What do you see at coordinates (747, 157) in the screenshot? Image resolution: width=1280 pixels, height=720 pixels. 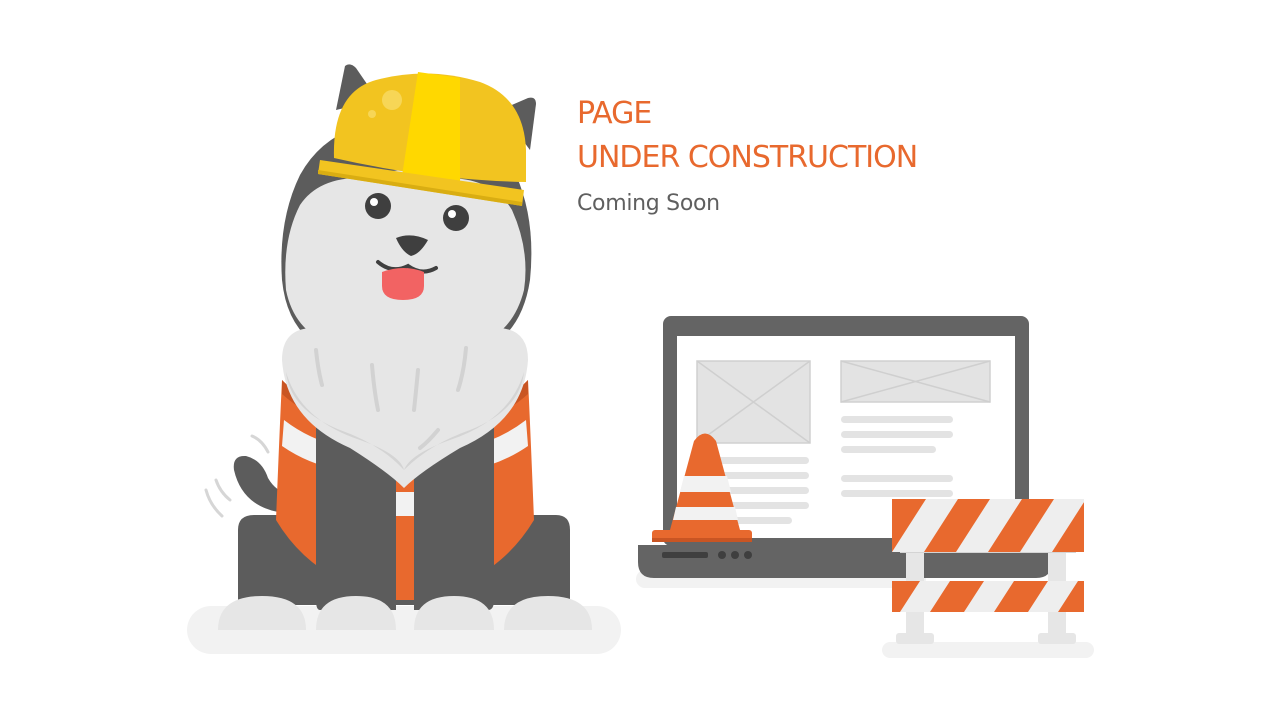 I see `heading-under-construction: UNDER CONSTRUCTION` at bounding box center [747, 157].